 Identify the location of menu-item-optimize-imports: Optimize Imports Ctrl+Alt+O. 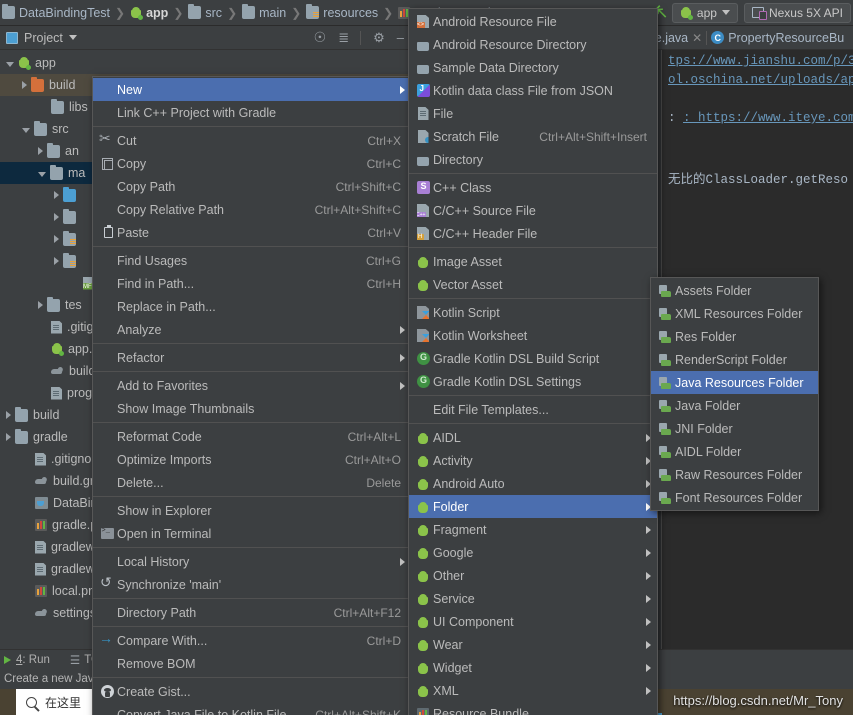
(252, 459).